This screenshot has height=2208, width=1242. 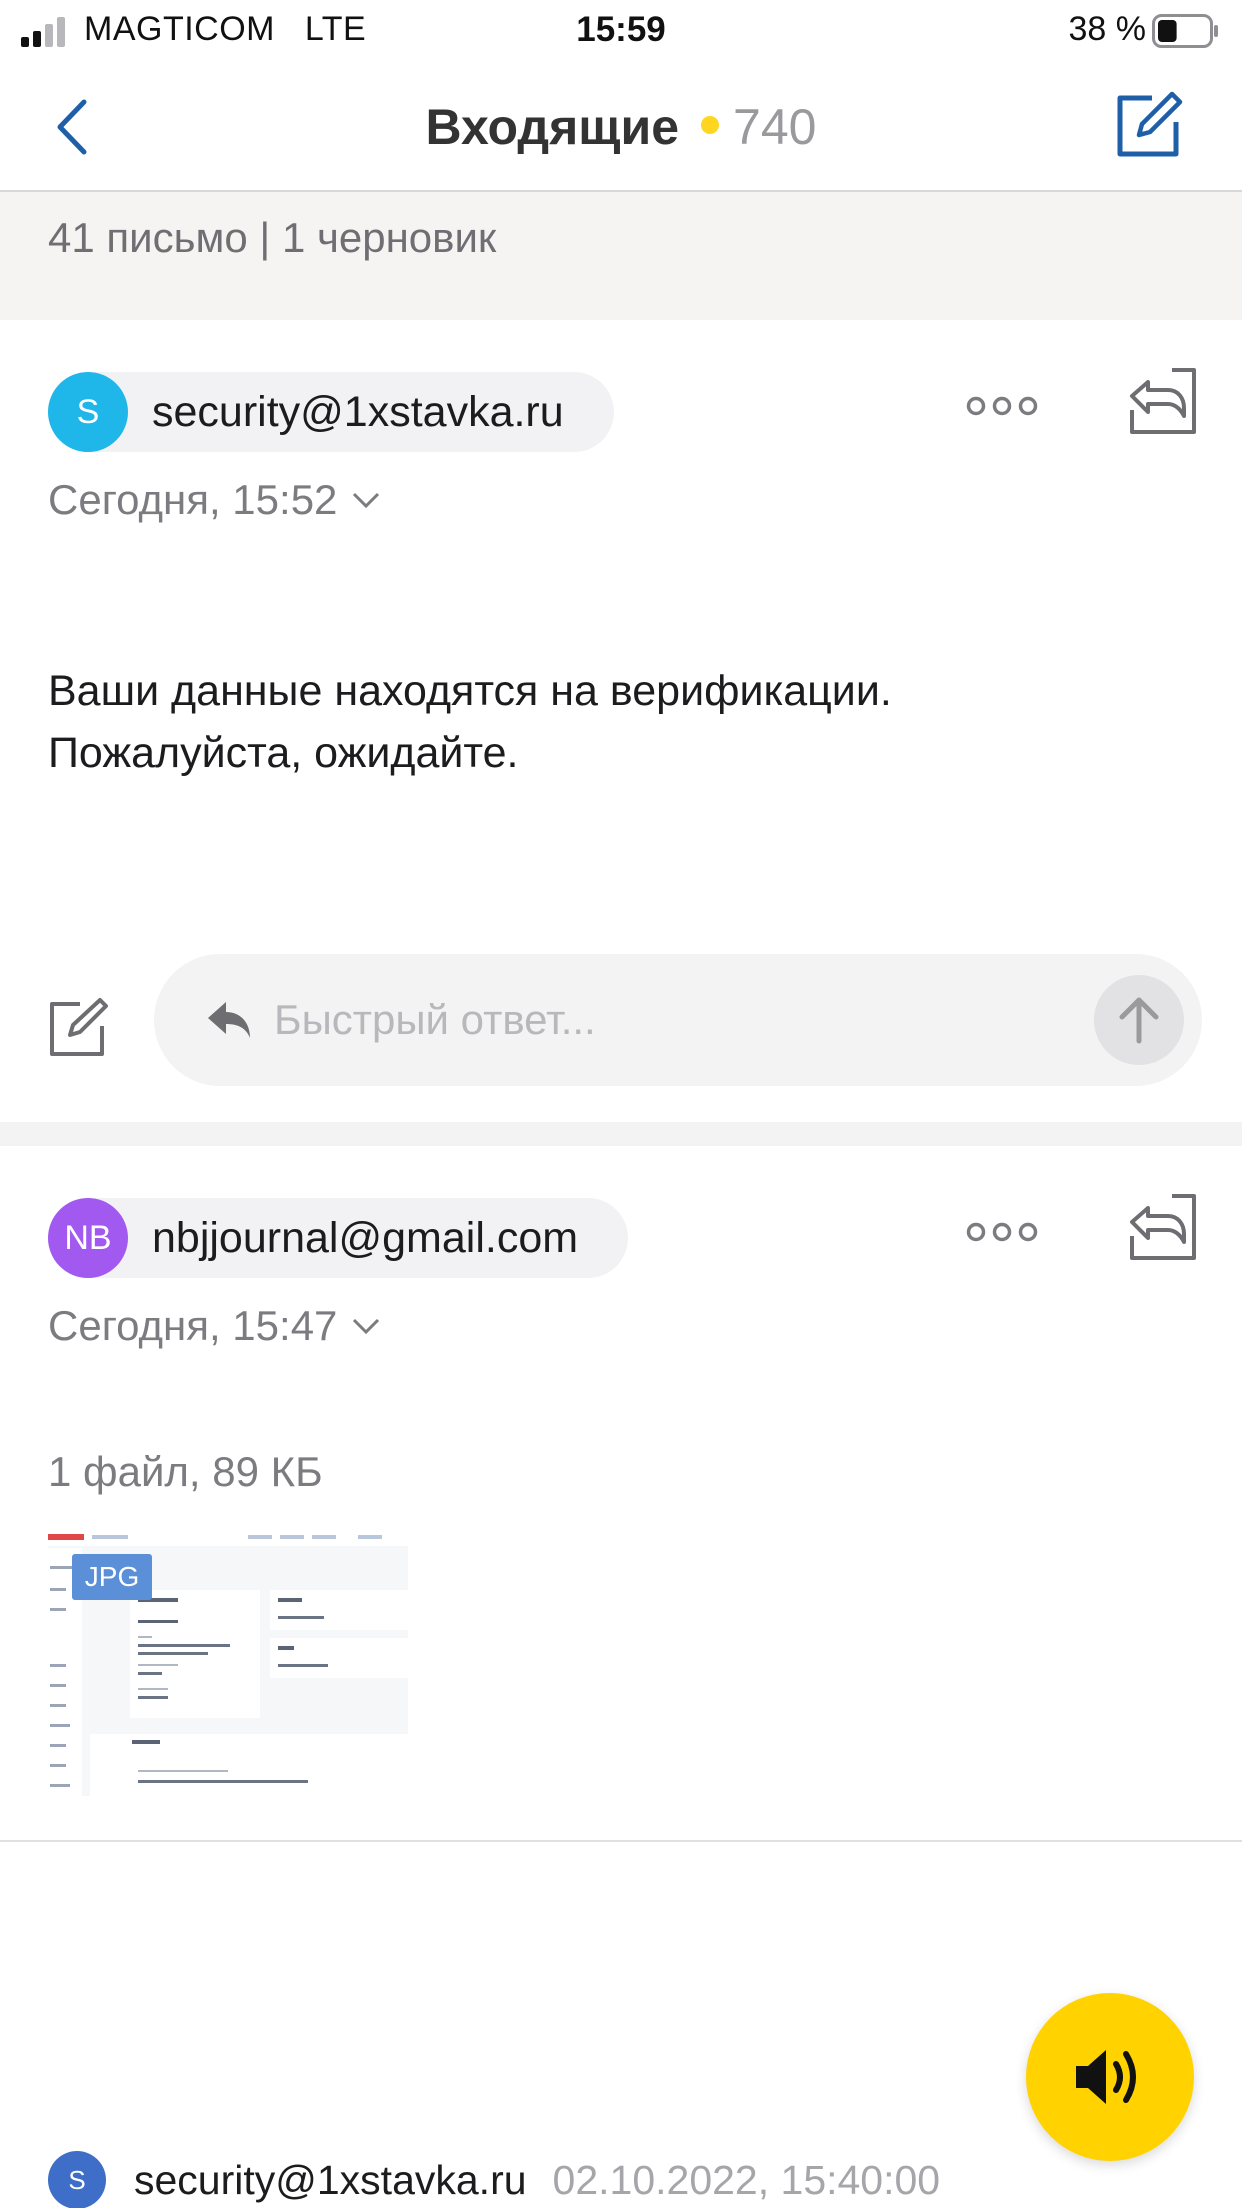 I want to click on sender-email: nbjjournal@gmail.com, so click(x=365, y=1237).